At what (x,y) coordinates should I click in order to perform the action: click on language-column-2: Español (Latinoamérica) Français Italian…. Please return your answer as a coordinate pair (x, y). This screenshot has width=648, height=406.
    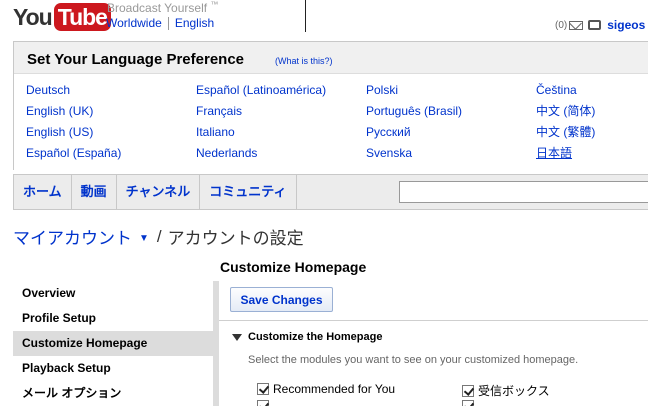
    Looking at the image, I should click on (261, 124).